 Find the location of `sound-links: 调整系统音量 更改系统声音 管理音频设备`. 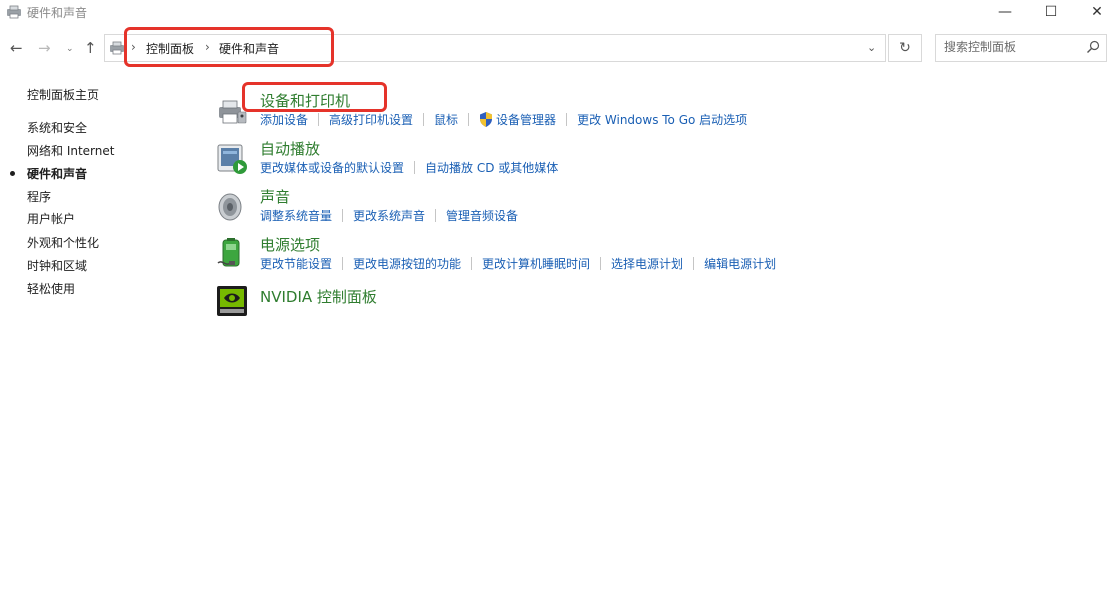

sound-links: 调整系统音量 更改系统声音 管理音频设备 is located at coordinates (389, 215).